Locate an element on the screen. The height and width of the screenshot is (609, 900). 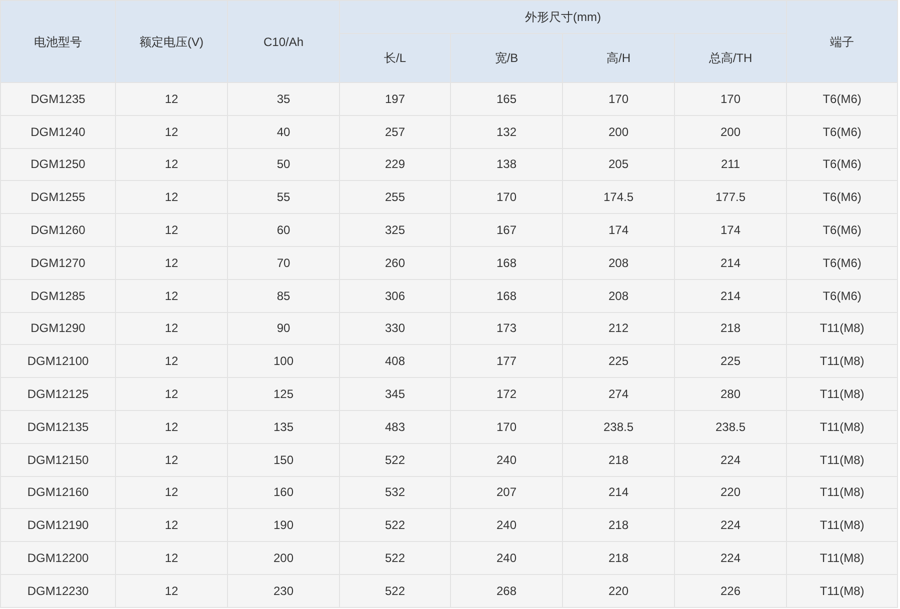
table-cell: 211 is located at coordinates (730, 164).